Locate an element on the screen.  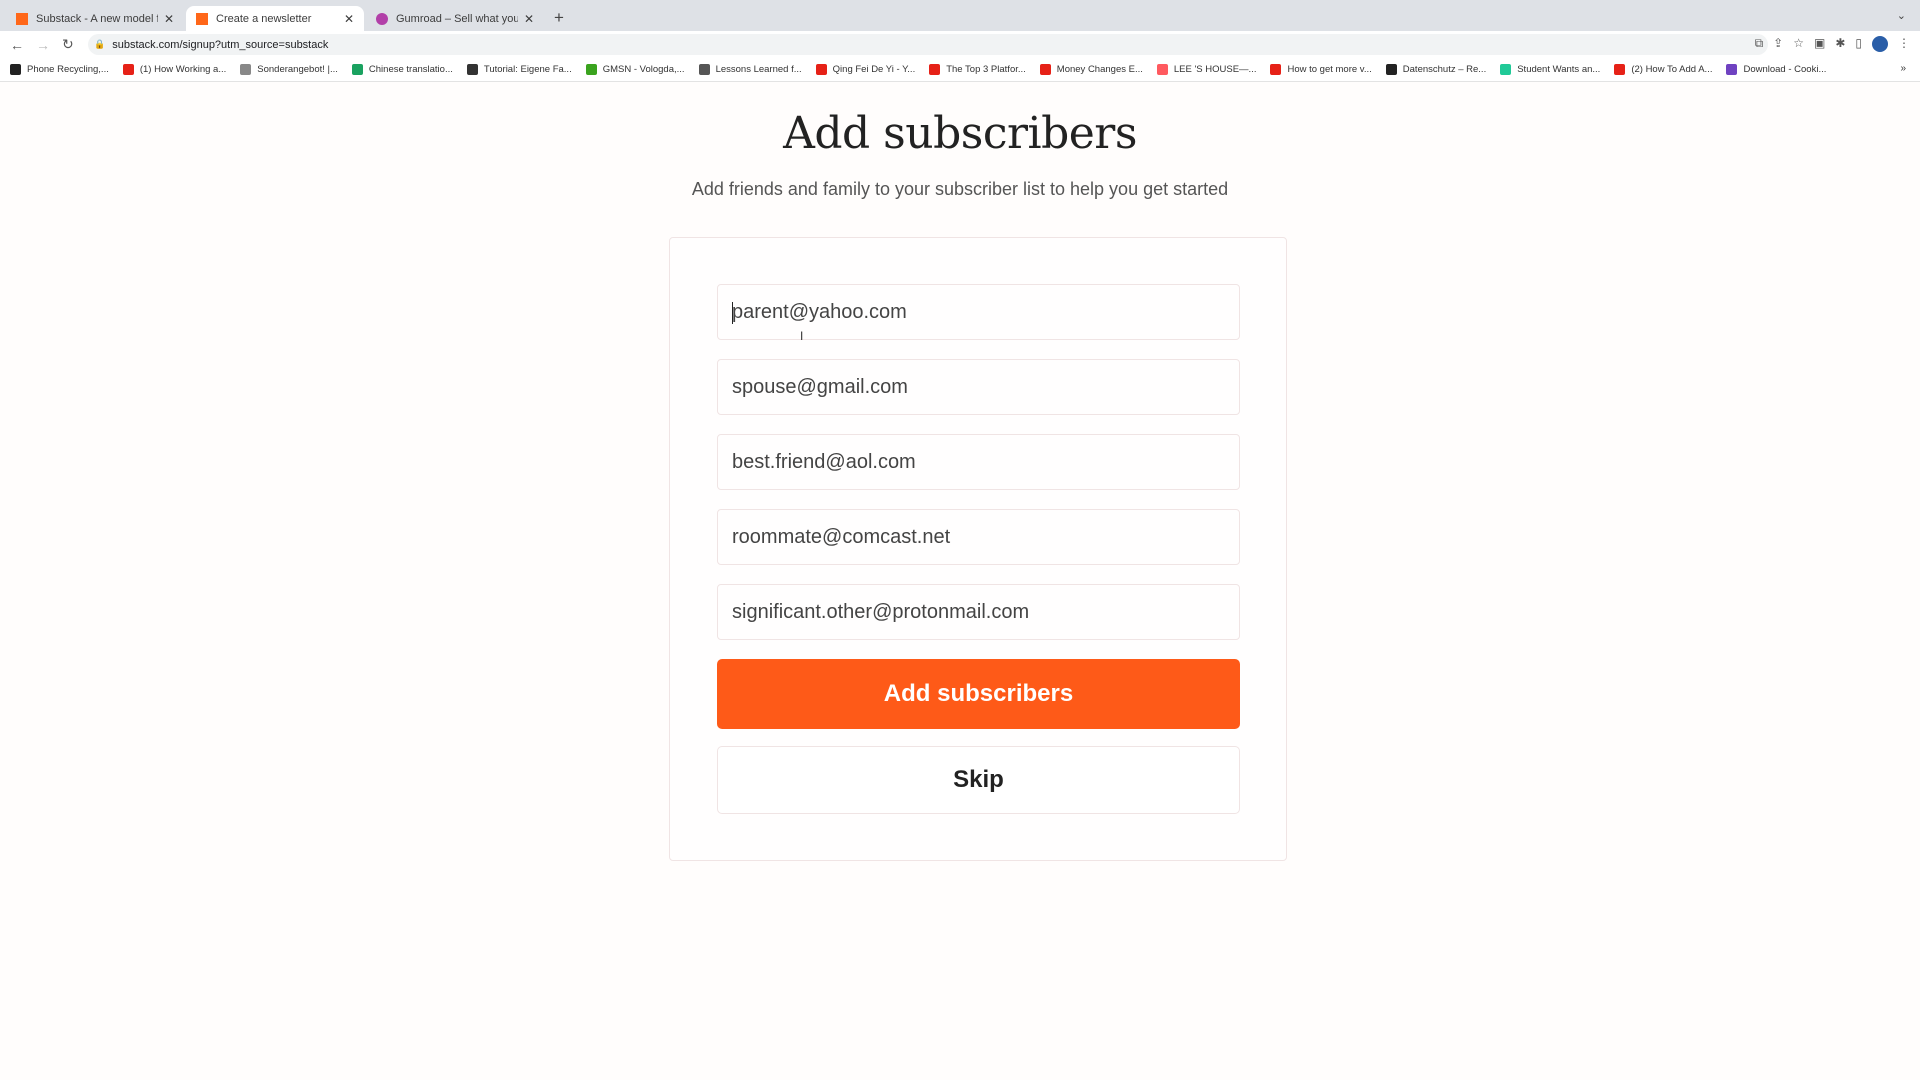
text-caret is located at coordinates (732, 313).